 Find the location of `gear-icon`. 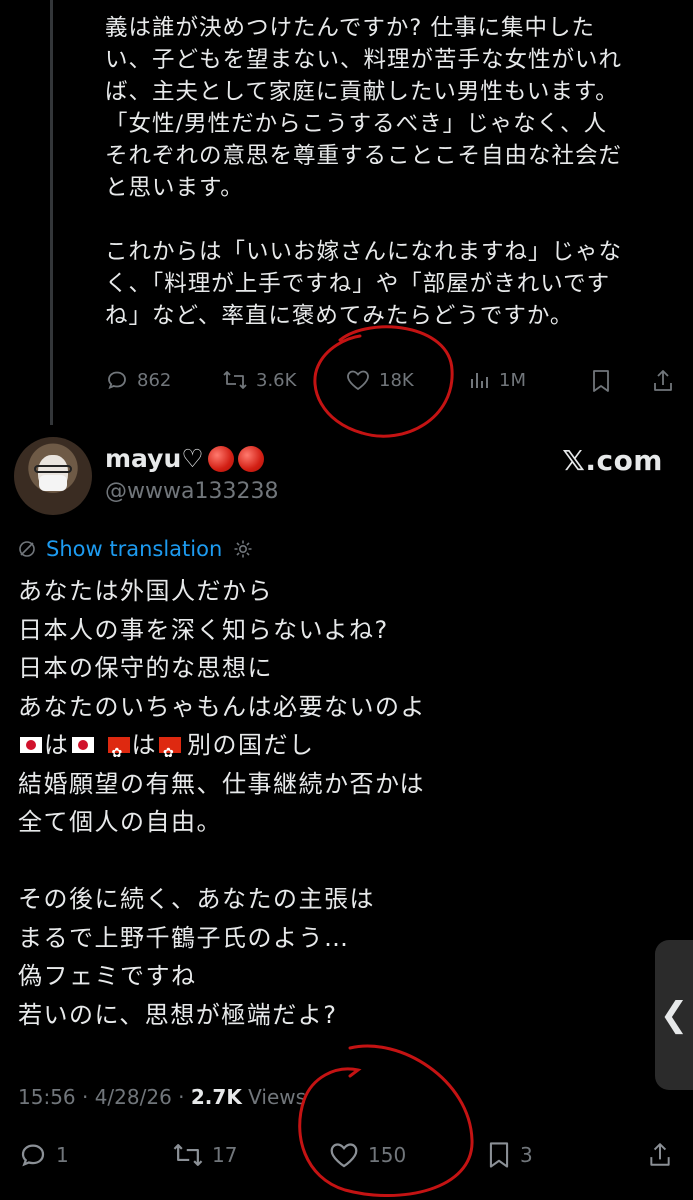

gear-icon is located at coordinates (243, 549).